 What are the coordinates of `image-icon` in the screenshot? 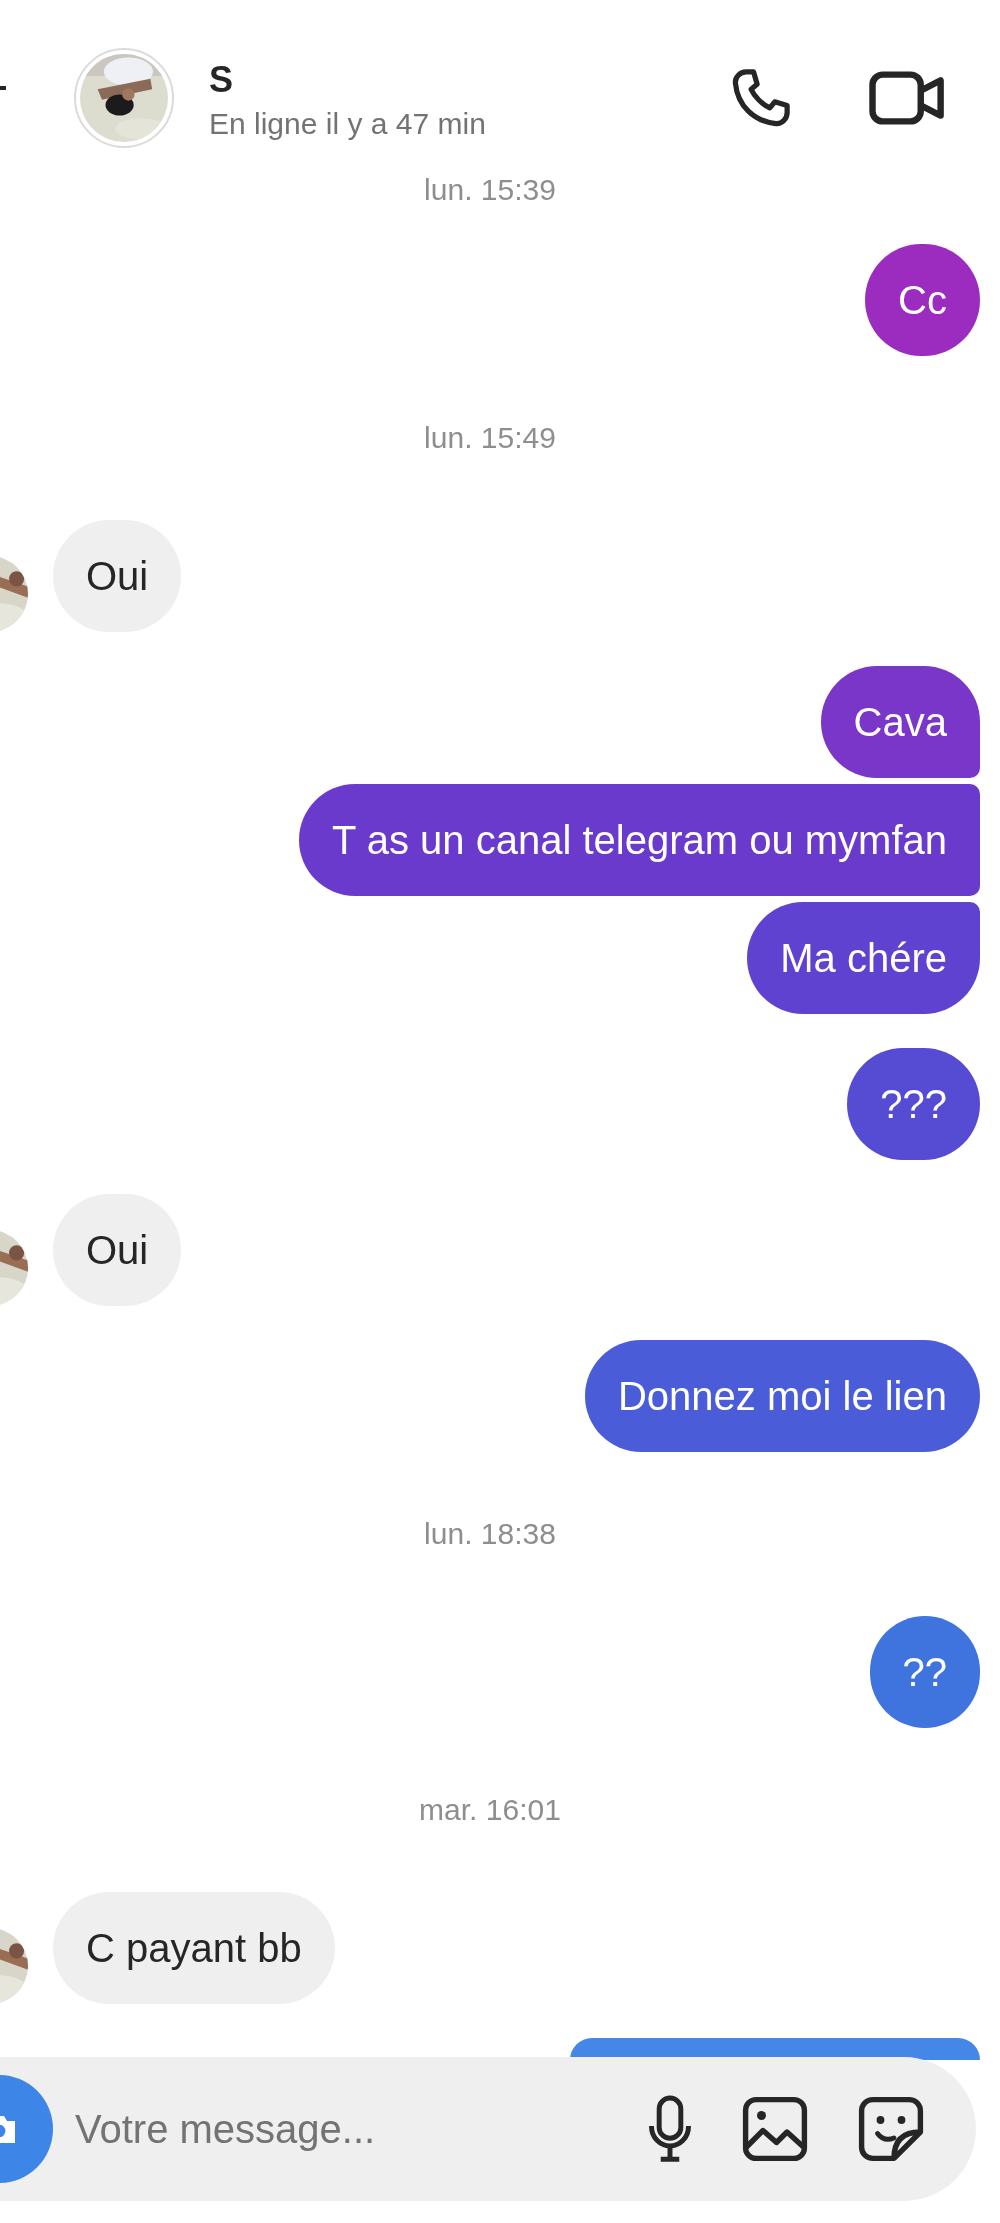 It's located at (775, 2129).